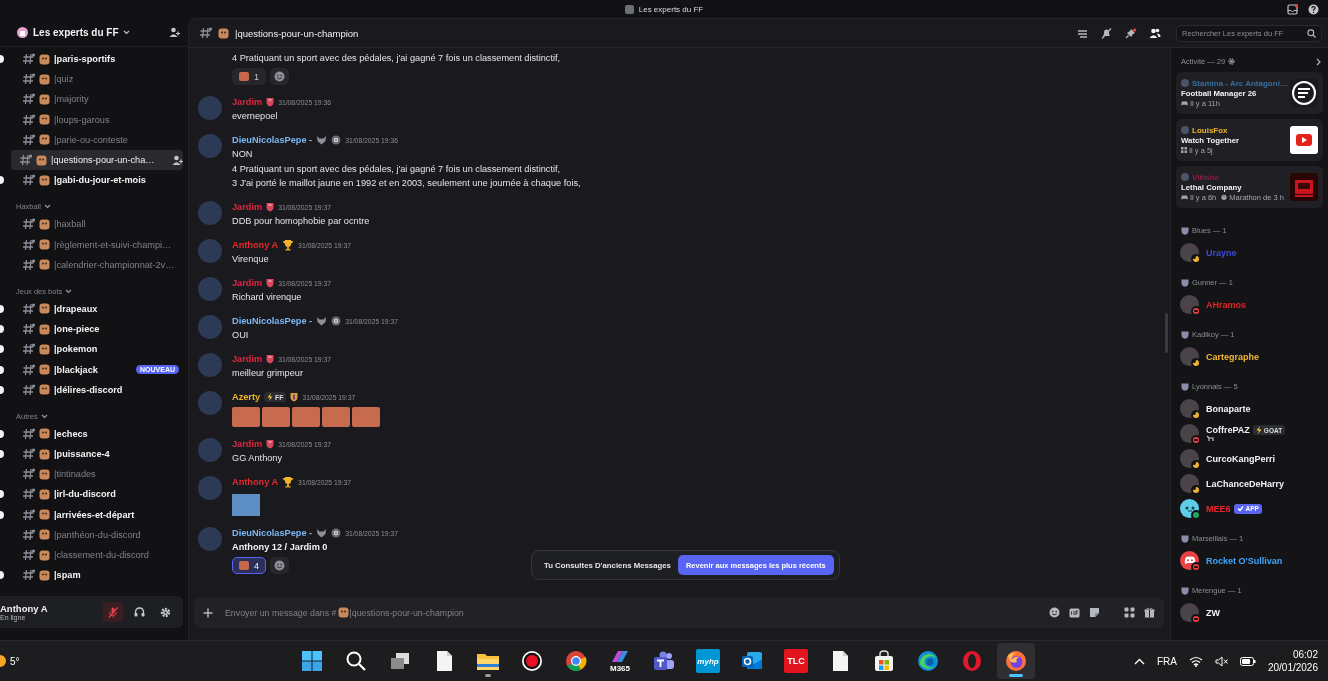 The width and height of the screenshot is (1328, 681). Describe the element at coordinates (1247, 661) in the screenshot. I see `battery-icon` at that location.